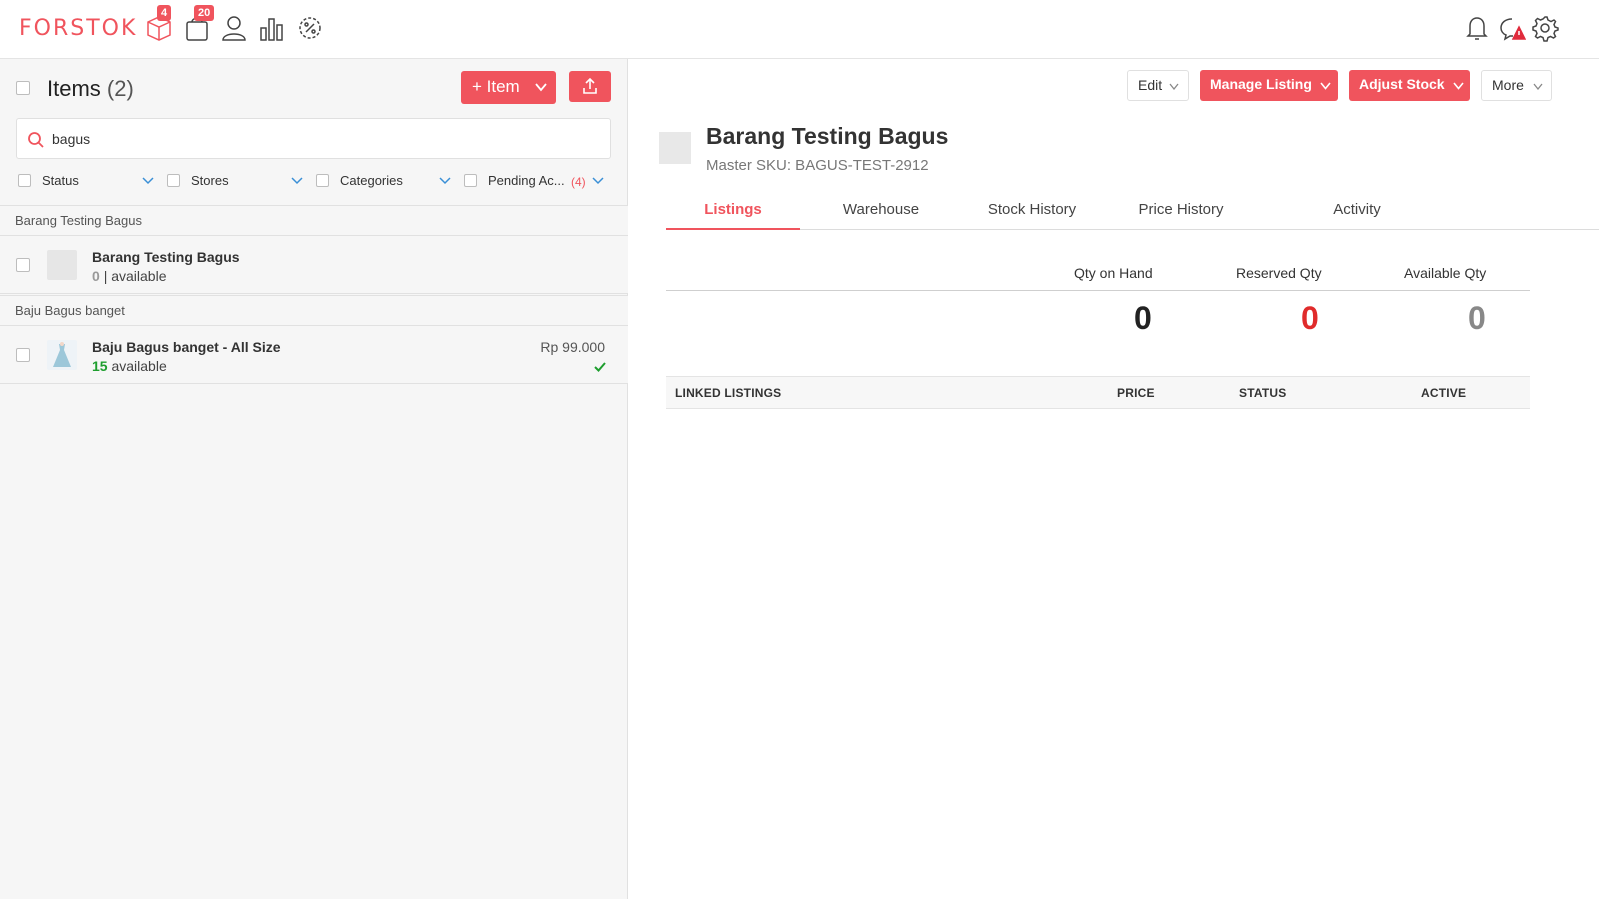 This screenshot has width=1599, height=899. What do you see at coordinates (36, 140) in the screenshot?
I see `search-icon` at bounding box center [36, 140].